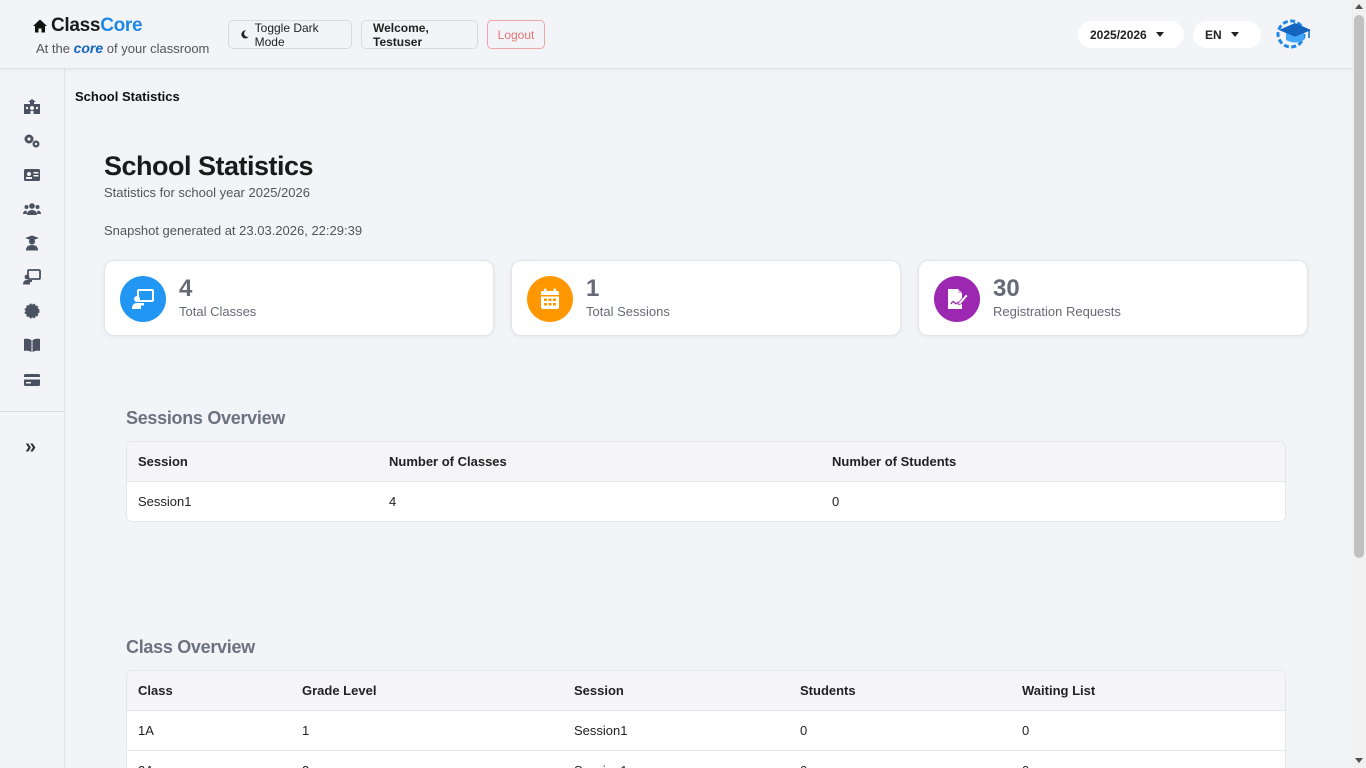  What do you see at coordinates (419, 34) in the screenshot?
I see `welcome-user-button: Welcome, Testuser` at bounding box center [419, 34].